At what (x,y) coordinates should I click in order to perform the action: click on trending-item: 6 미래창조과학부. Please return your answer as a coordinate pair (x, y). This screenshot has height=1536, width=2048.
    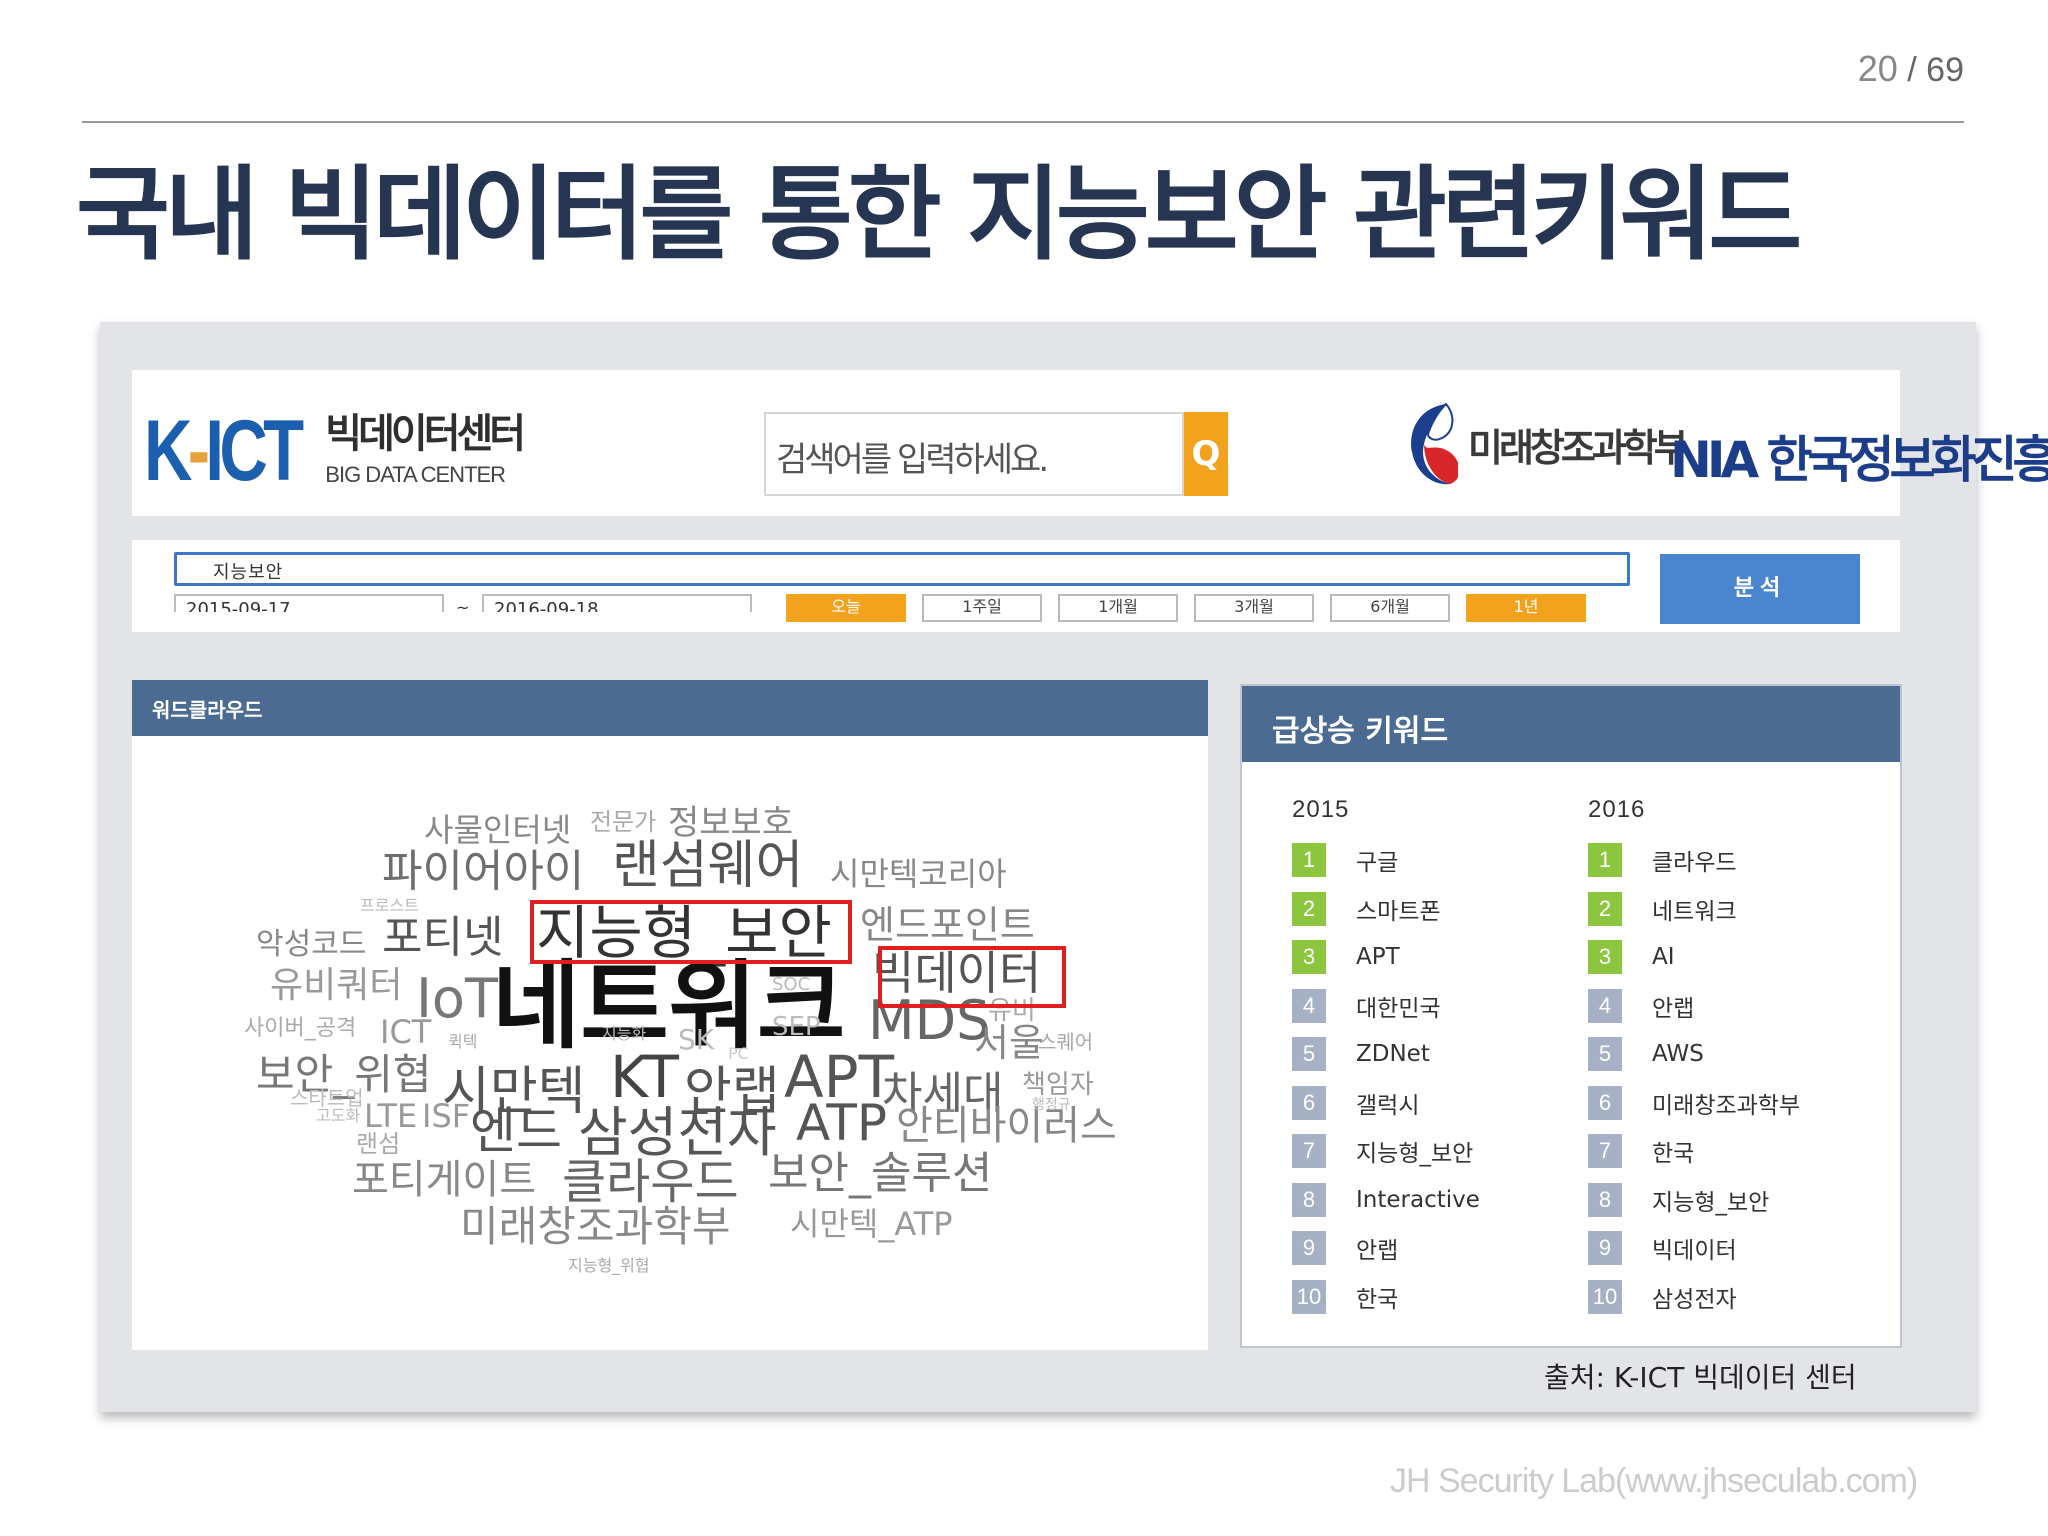
    Looking at the image, I should click on (1738, 1103).